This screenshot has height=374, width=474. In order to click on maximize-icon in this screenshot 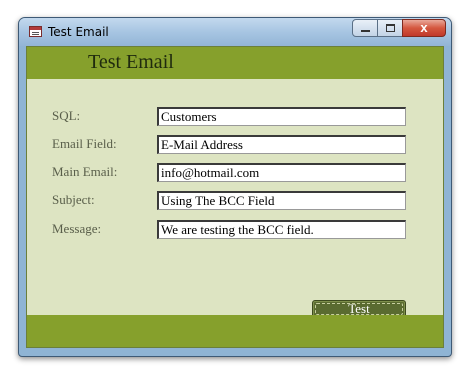, I will do `click(390, 28)`.